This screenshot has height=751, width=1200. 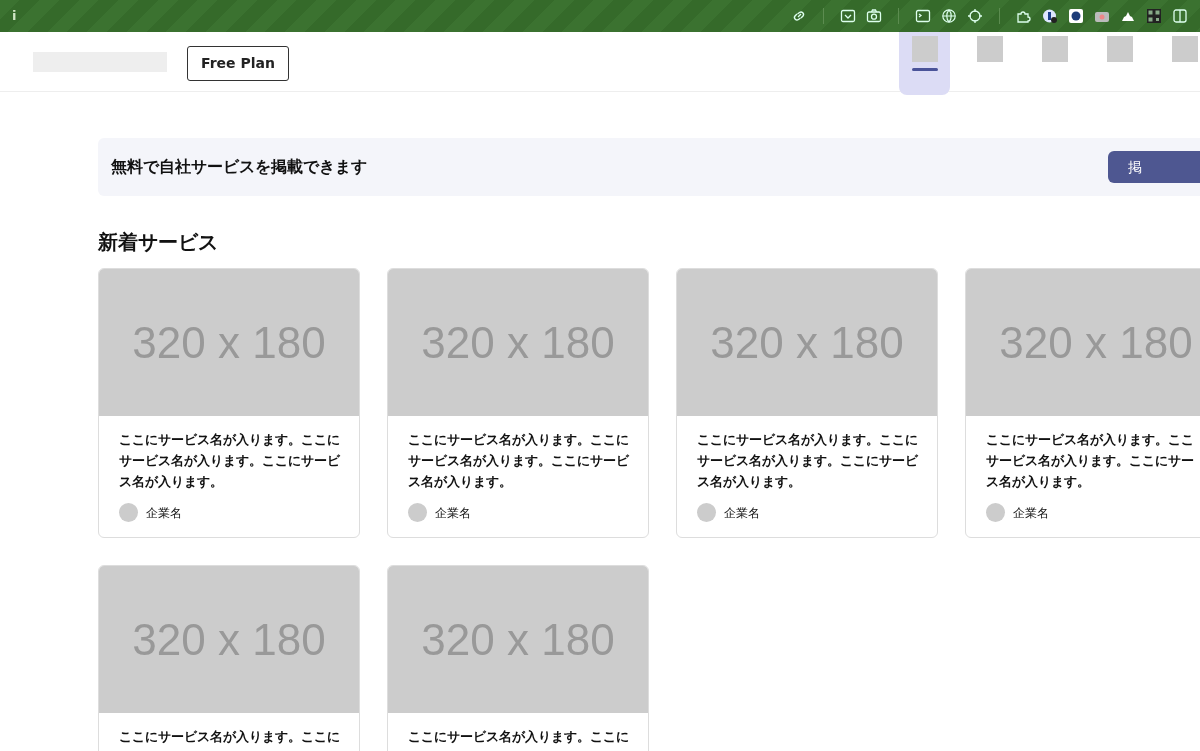 What do you see at coordinates (1090, 440) in the screenshot?
I see `service-title-line: ここにサービス名が入ります。ここ` at bounding box center [1090, 440].